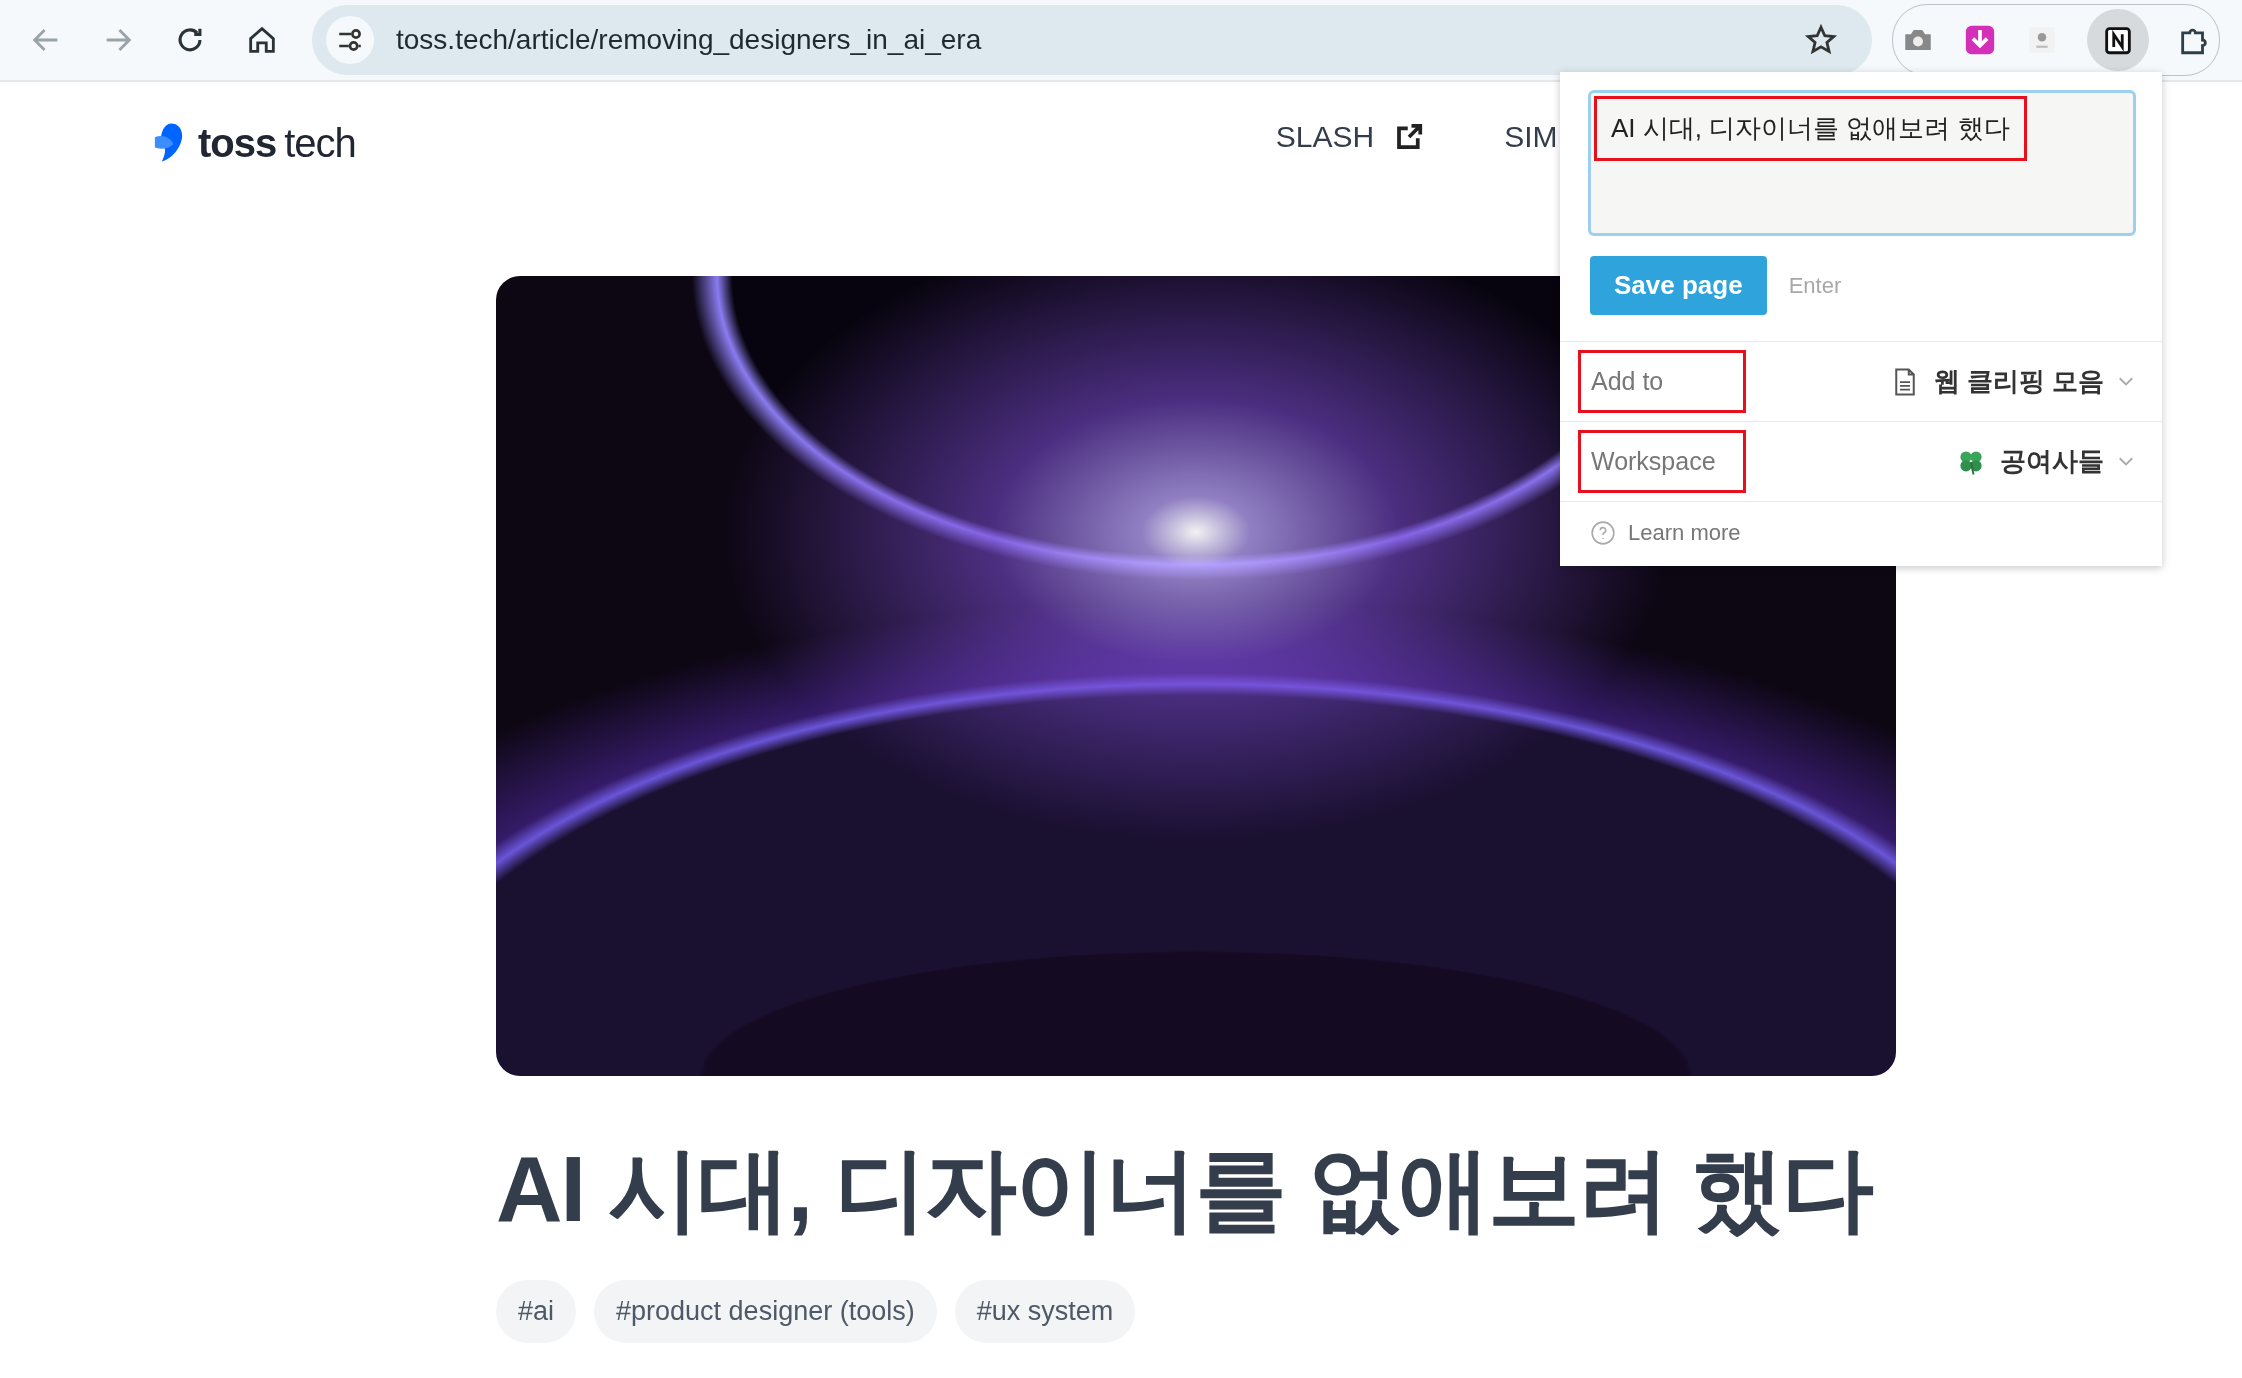 The image size is (2242, 1378). I want to click on logo-text: toss tech, so click(277, 143).